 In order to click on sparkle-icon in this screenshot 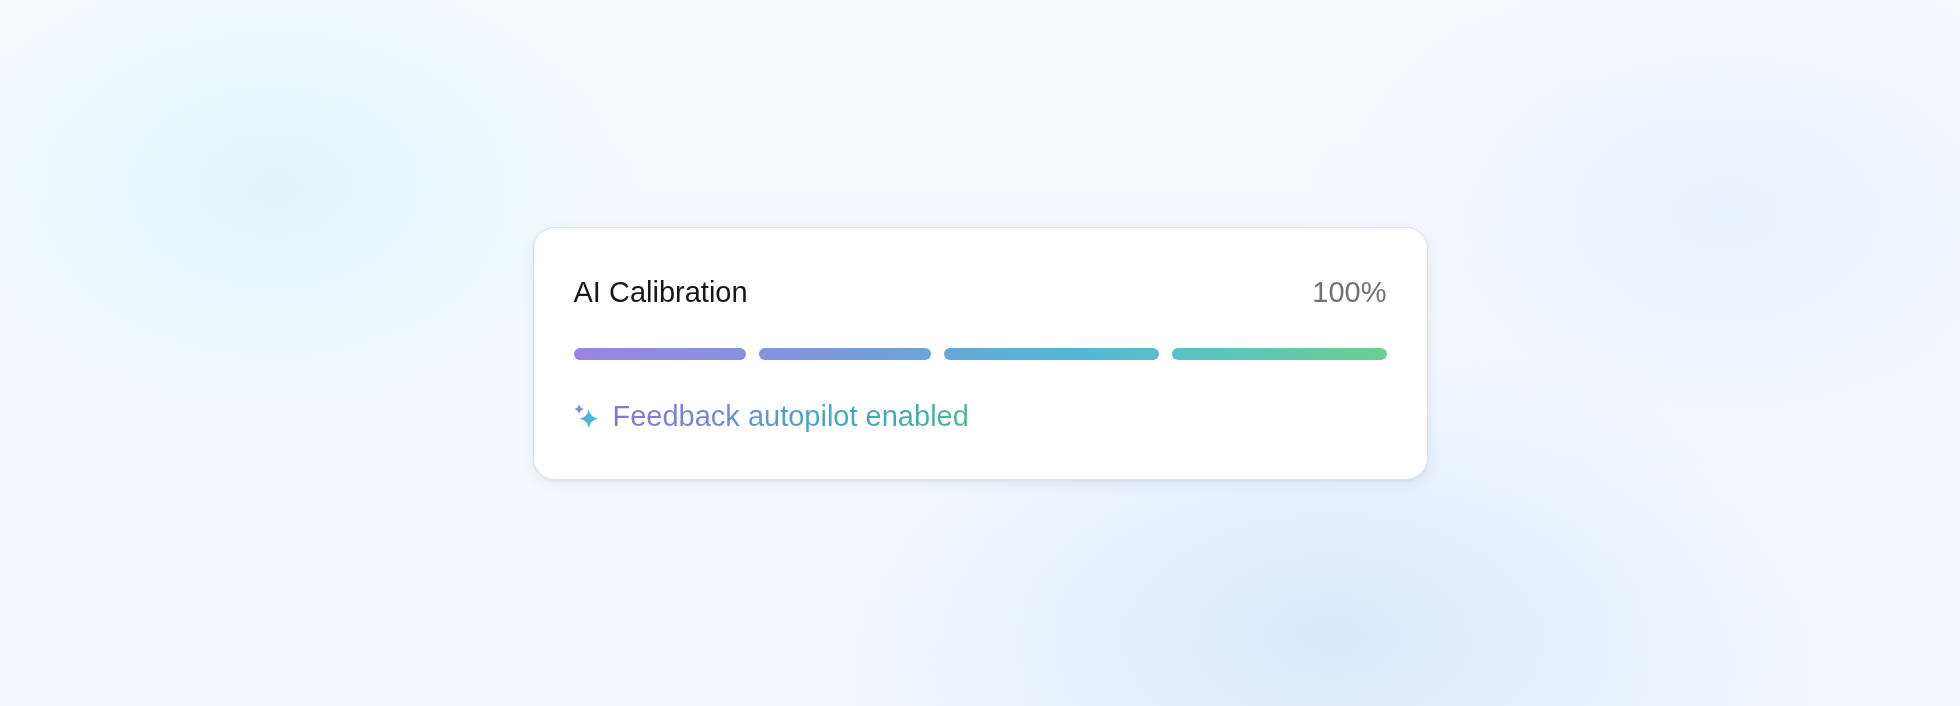, I will do `click(585, 415)`.